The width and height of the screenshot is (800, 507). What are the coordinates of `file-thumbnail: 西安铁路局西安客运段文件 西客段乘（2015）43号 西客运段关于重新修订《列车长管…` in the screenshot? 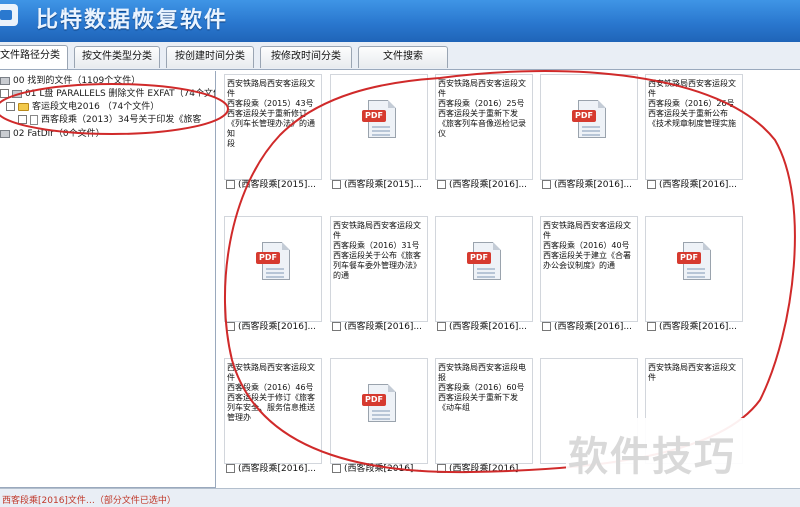 It's located at (273, 127).